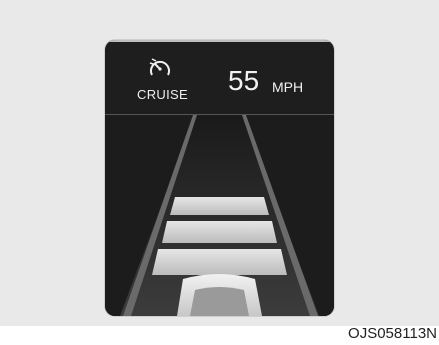 The height and width of the screenshot is (345, 439). Describe the element at coordinates (219, 41) in the screenshot. I see `display-top-border` at that location.